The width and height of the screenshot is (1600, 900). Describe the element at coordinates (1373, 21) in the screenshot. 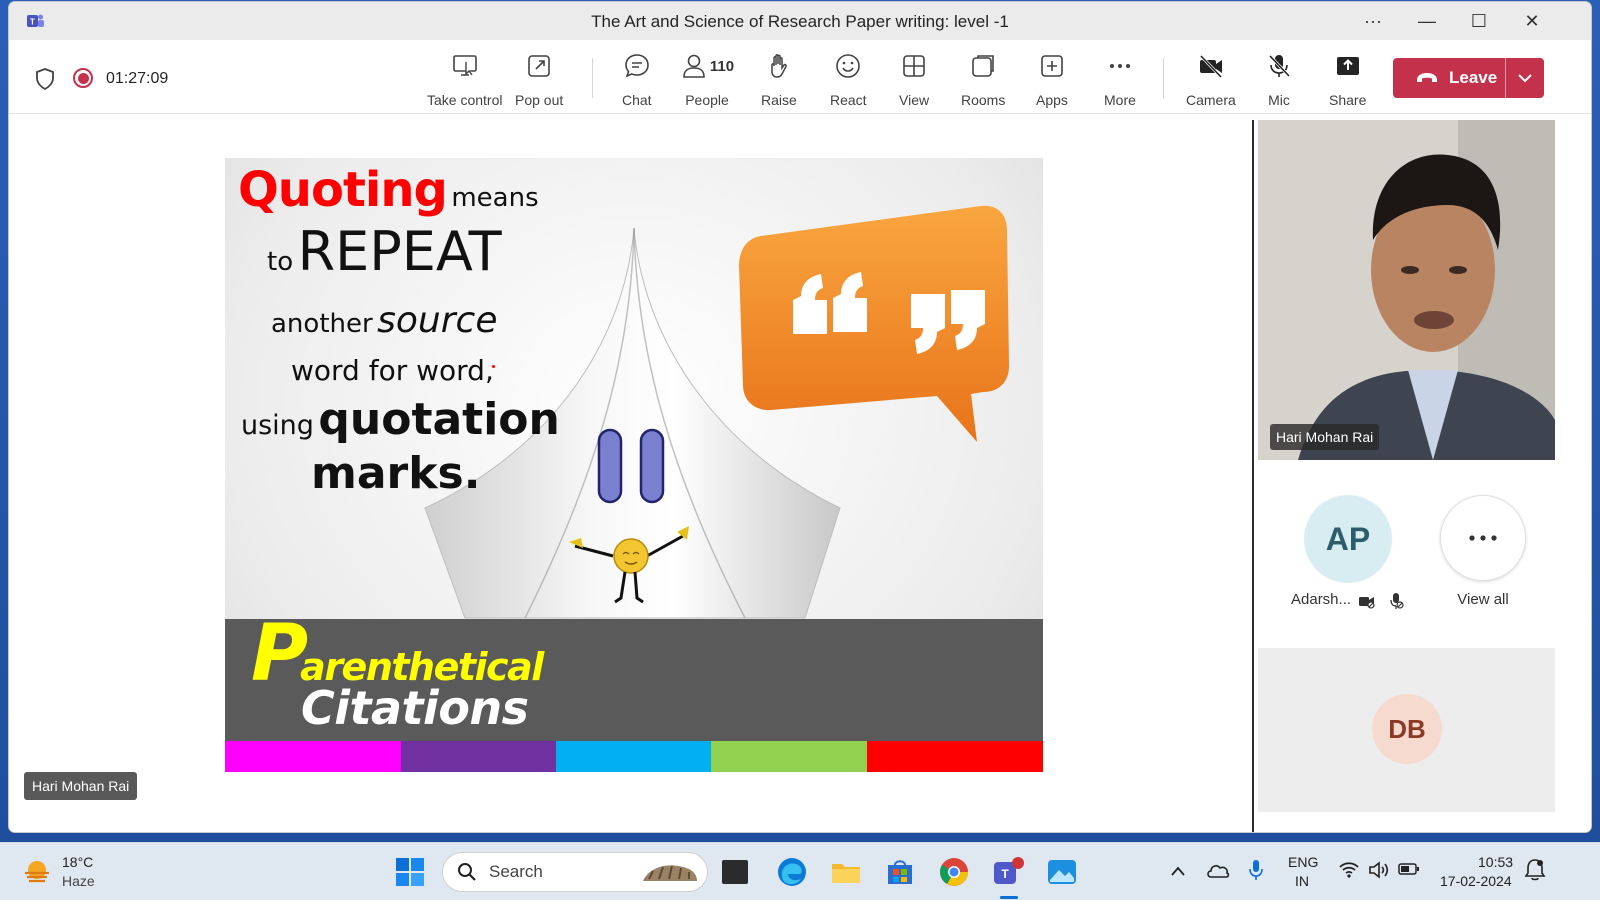

I see `more-options-button: ···` at that location.